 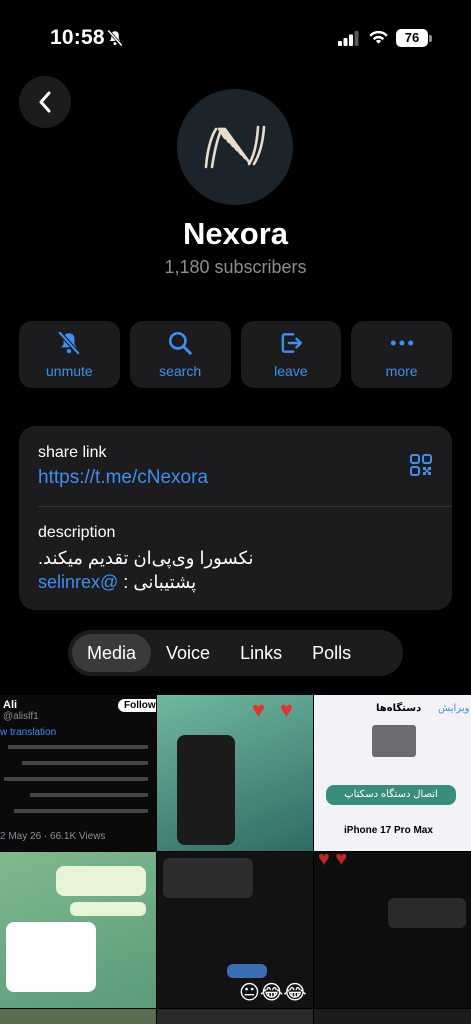 What do you see at coordinates (348, 38) in the screenshot?
I see `cellular-signal-icon` at bounding box center [348, 38].